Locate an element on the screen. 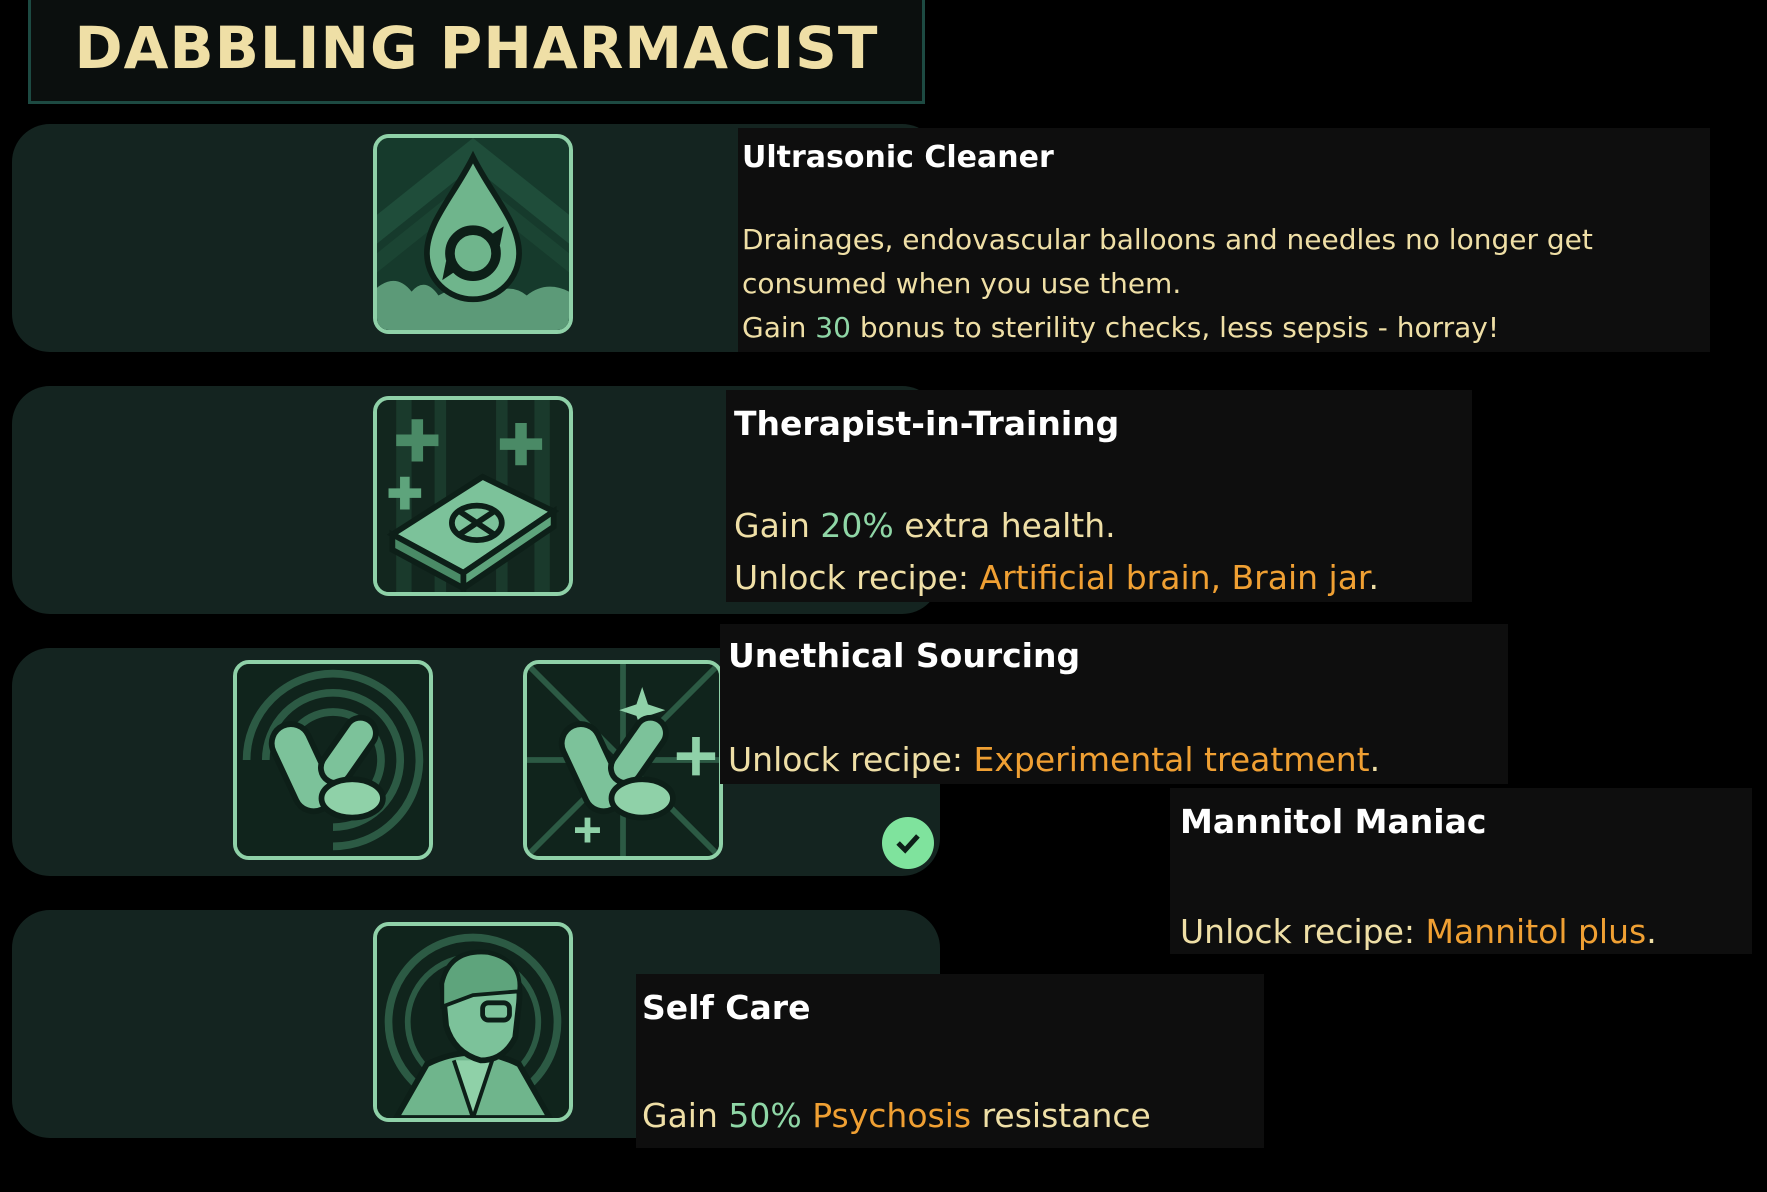 The width and height of the screenshot is (1767, 1192). pills-sparkle-icon is located at coordinates (623, 760).